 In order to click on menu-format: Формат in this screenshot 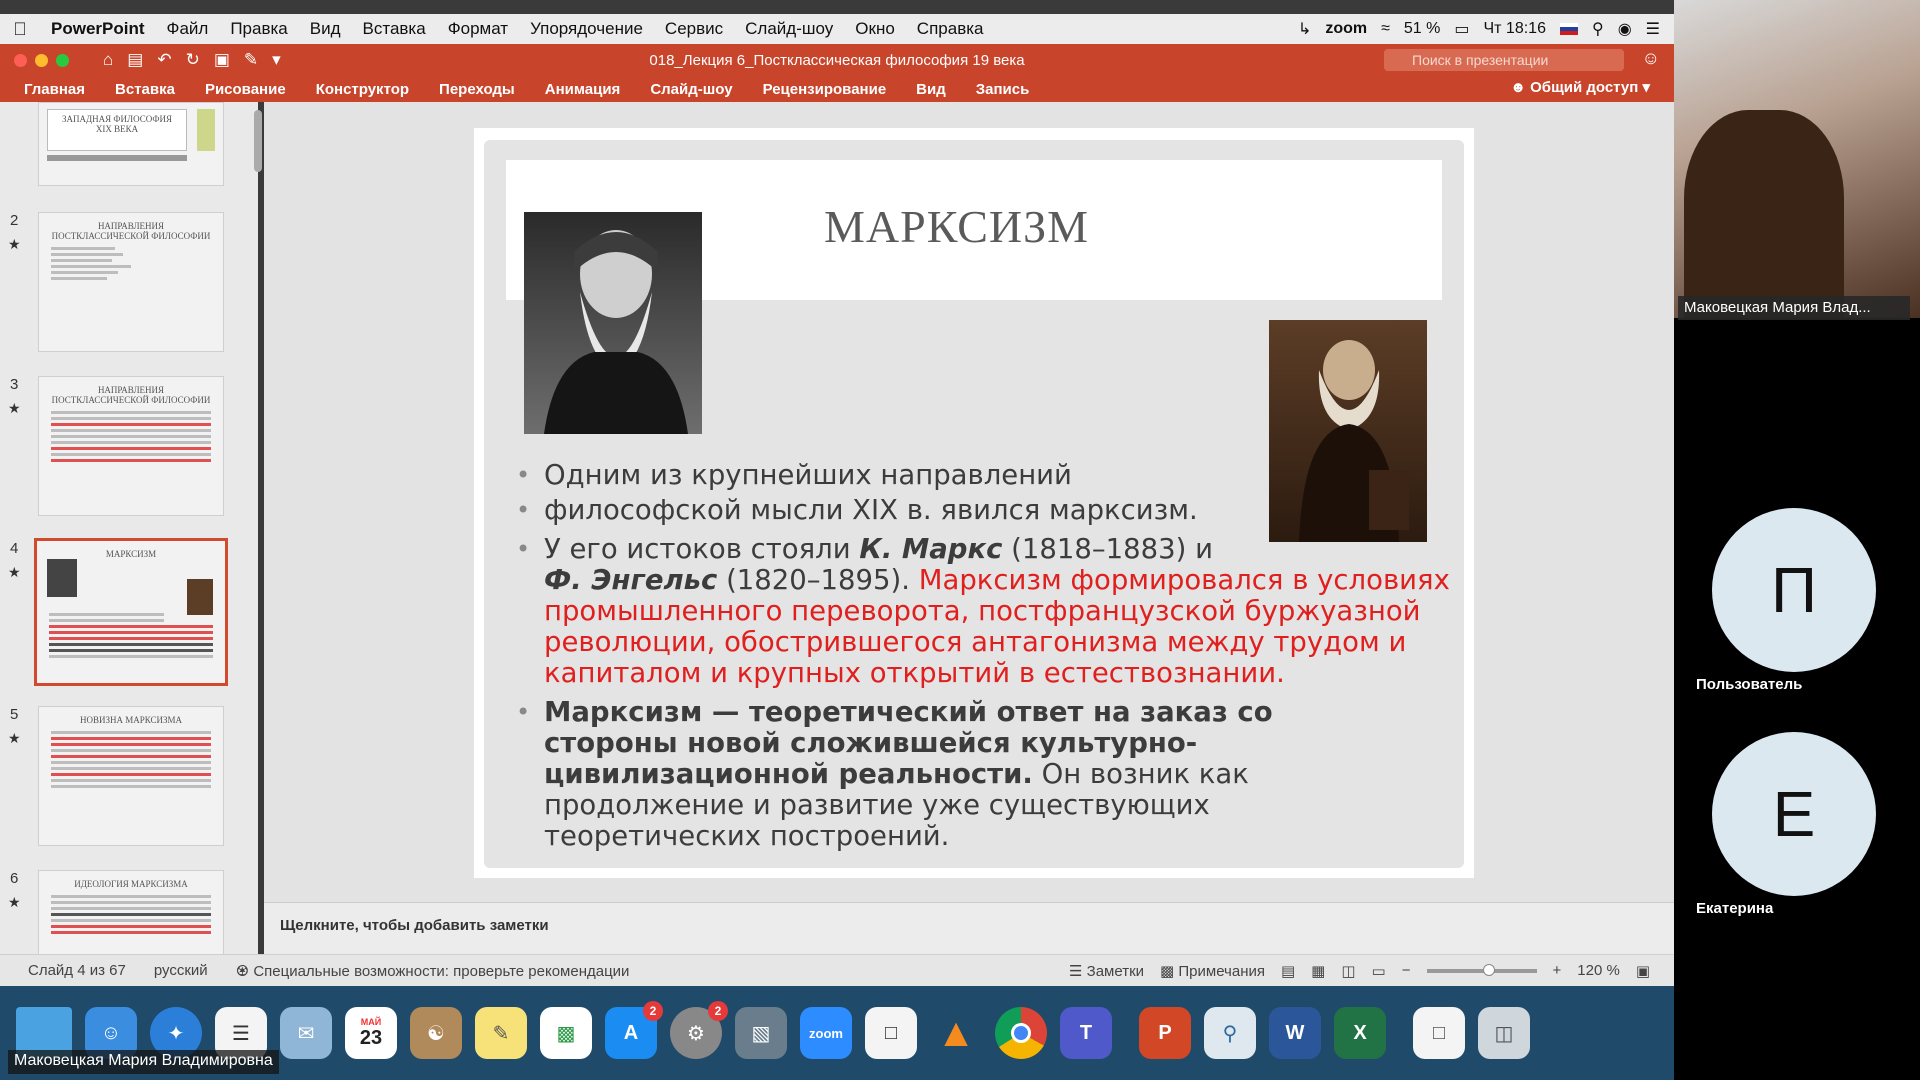, I will do `click(478, 29)`.